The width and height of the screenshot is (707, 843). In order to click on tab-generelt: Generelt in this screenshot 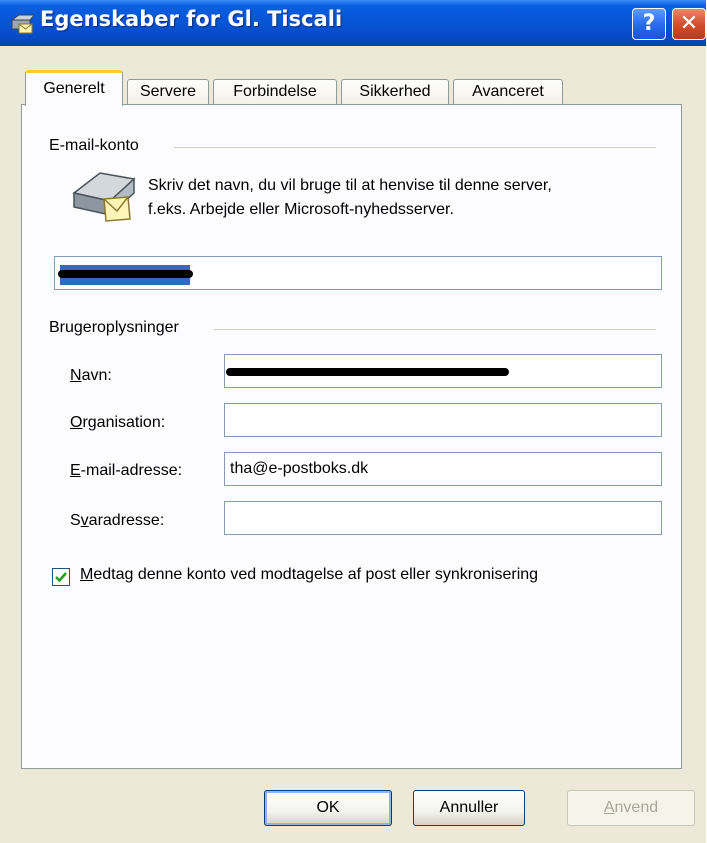, I will do `click(74, 88)`.